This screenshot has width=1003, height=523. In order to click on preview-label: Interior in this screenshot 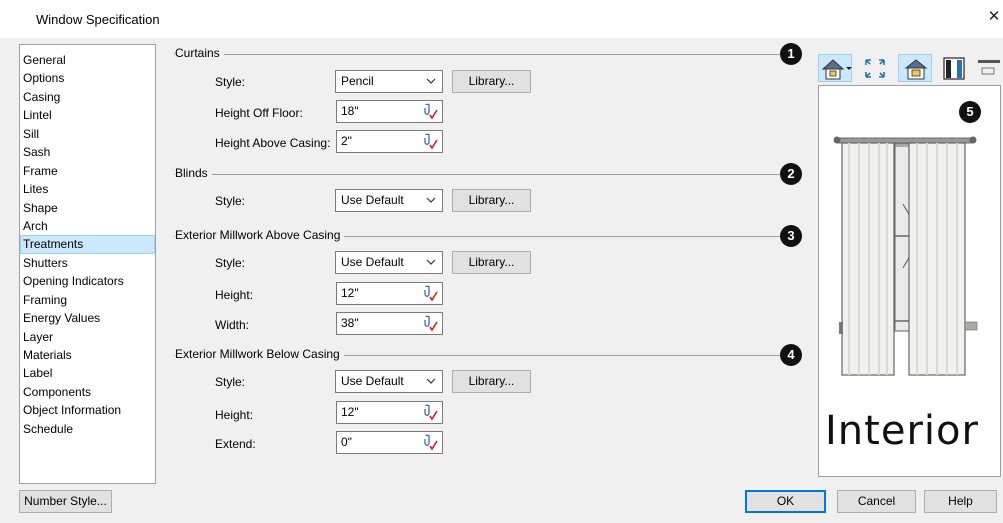, I will do `click(902, 431)`.